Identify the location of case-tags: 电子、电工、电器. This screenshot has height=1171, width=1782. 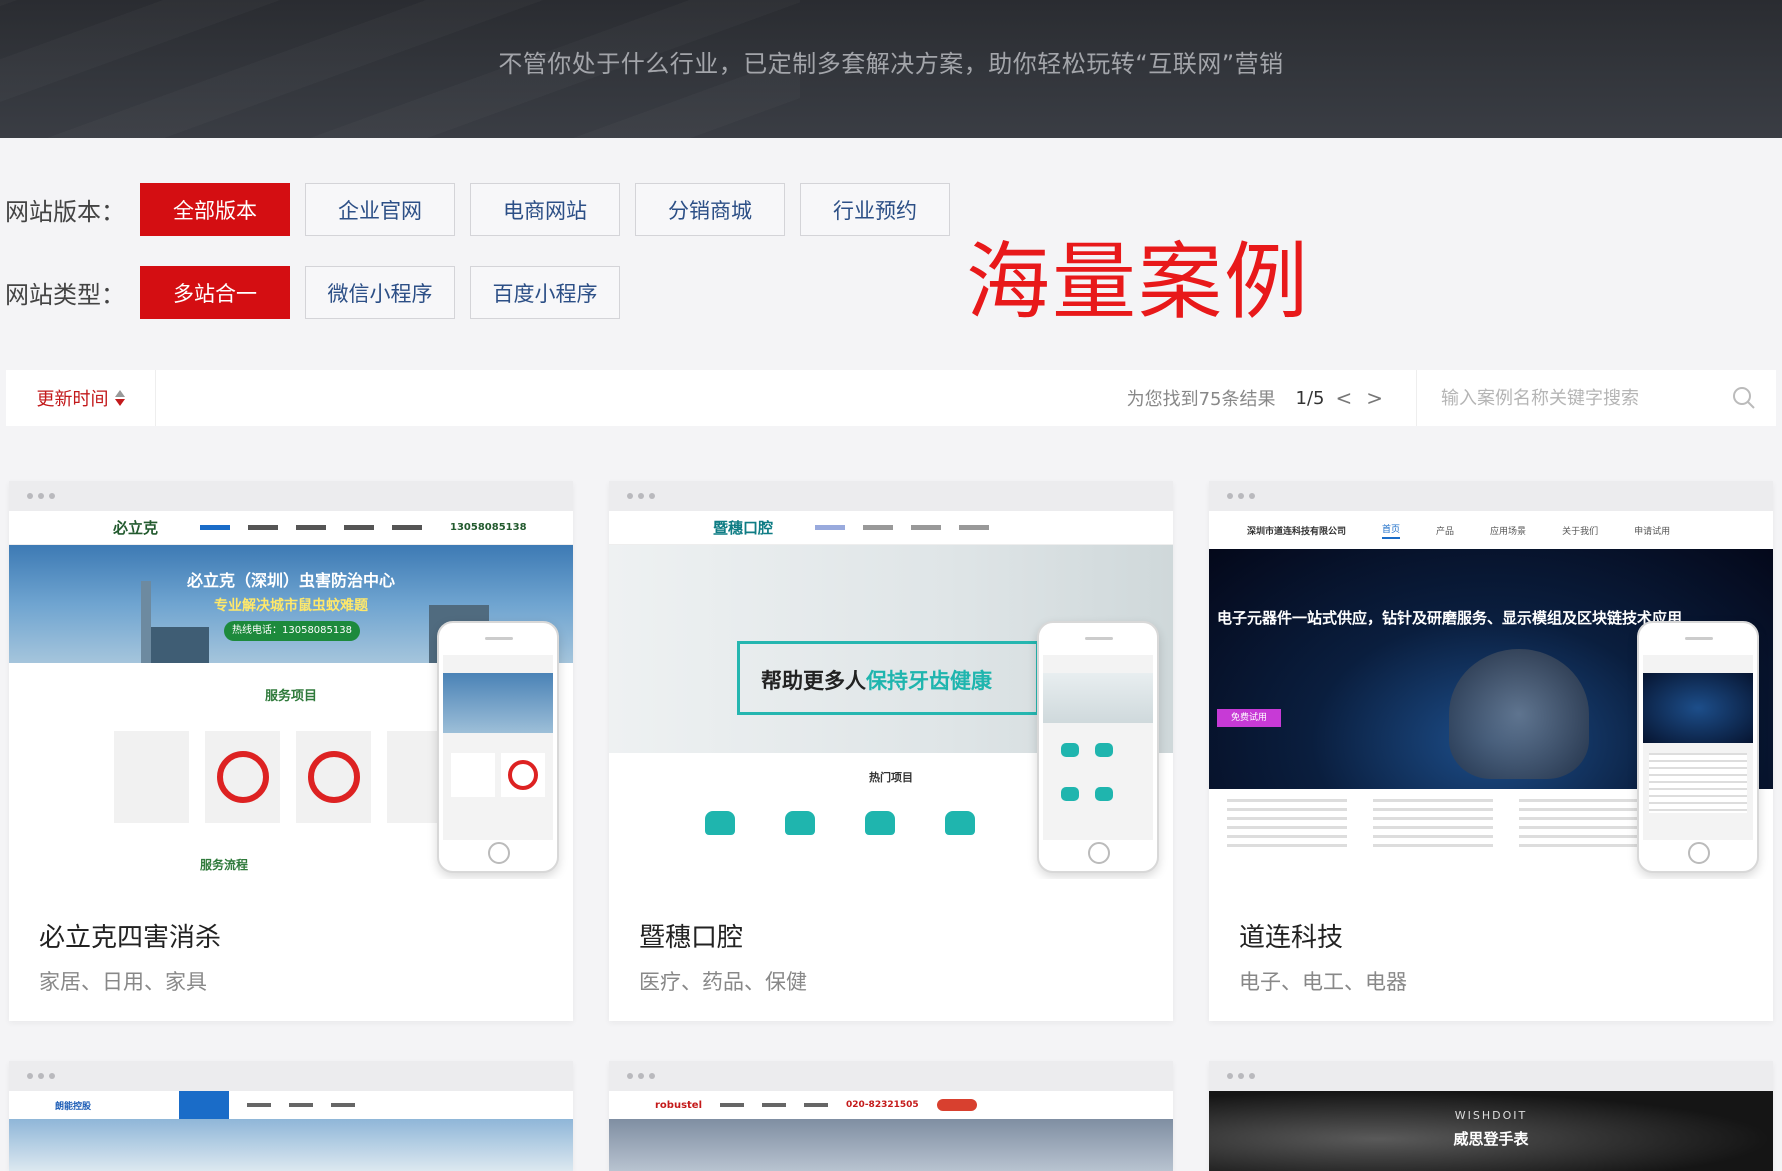
(1323, 982).